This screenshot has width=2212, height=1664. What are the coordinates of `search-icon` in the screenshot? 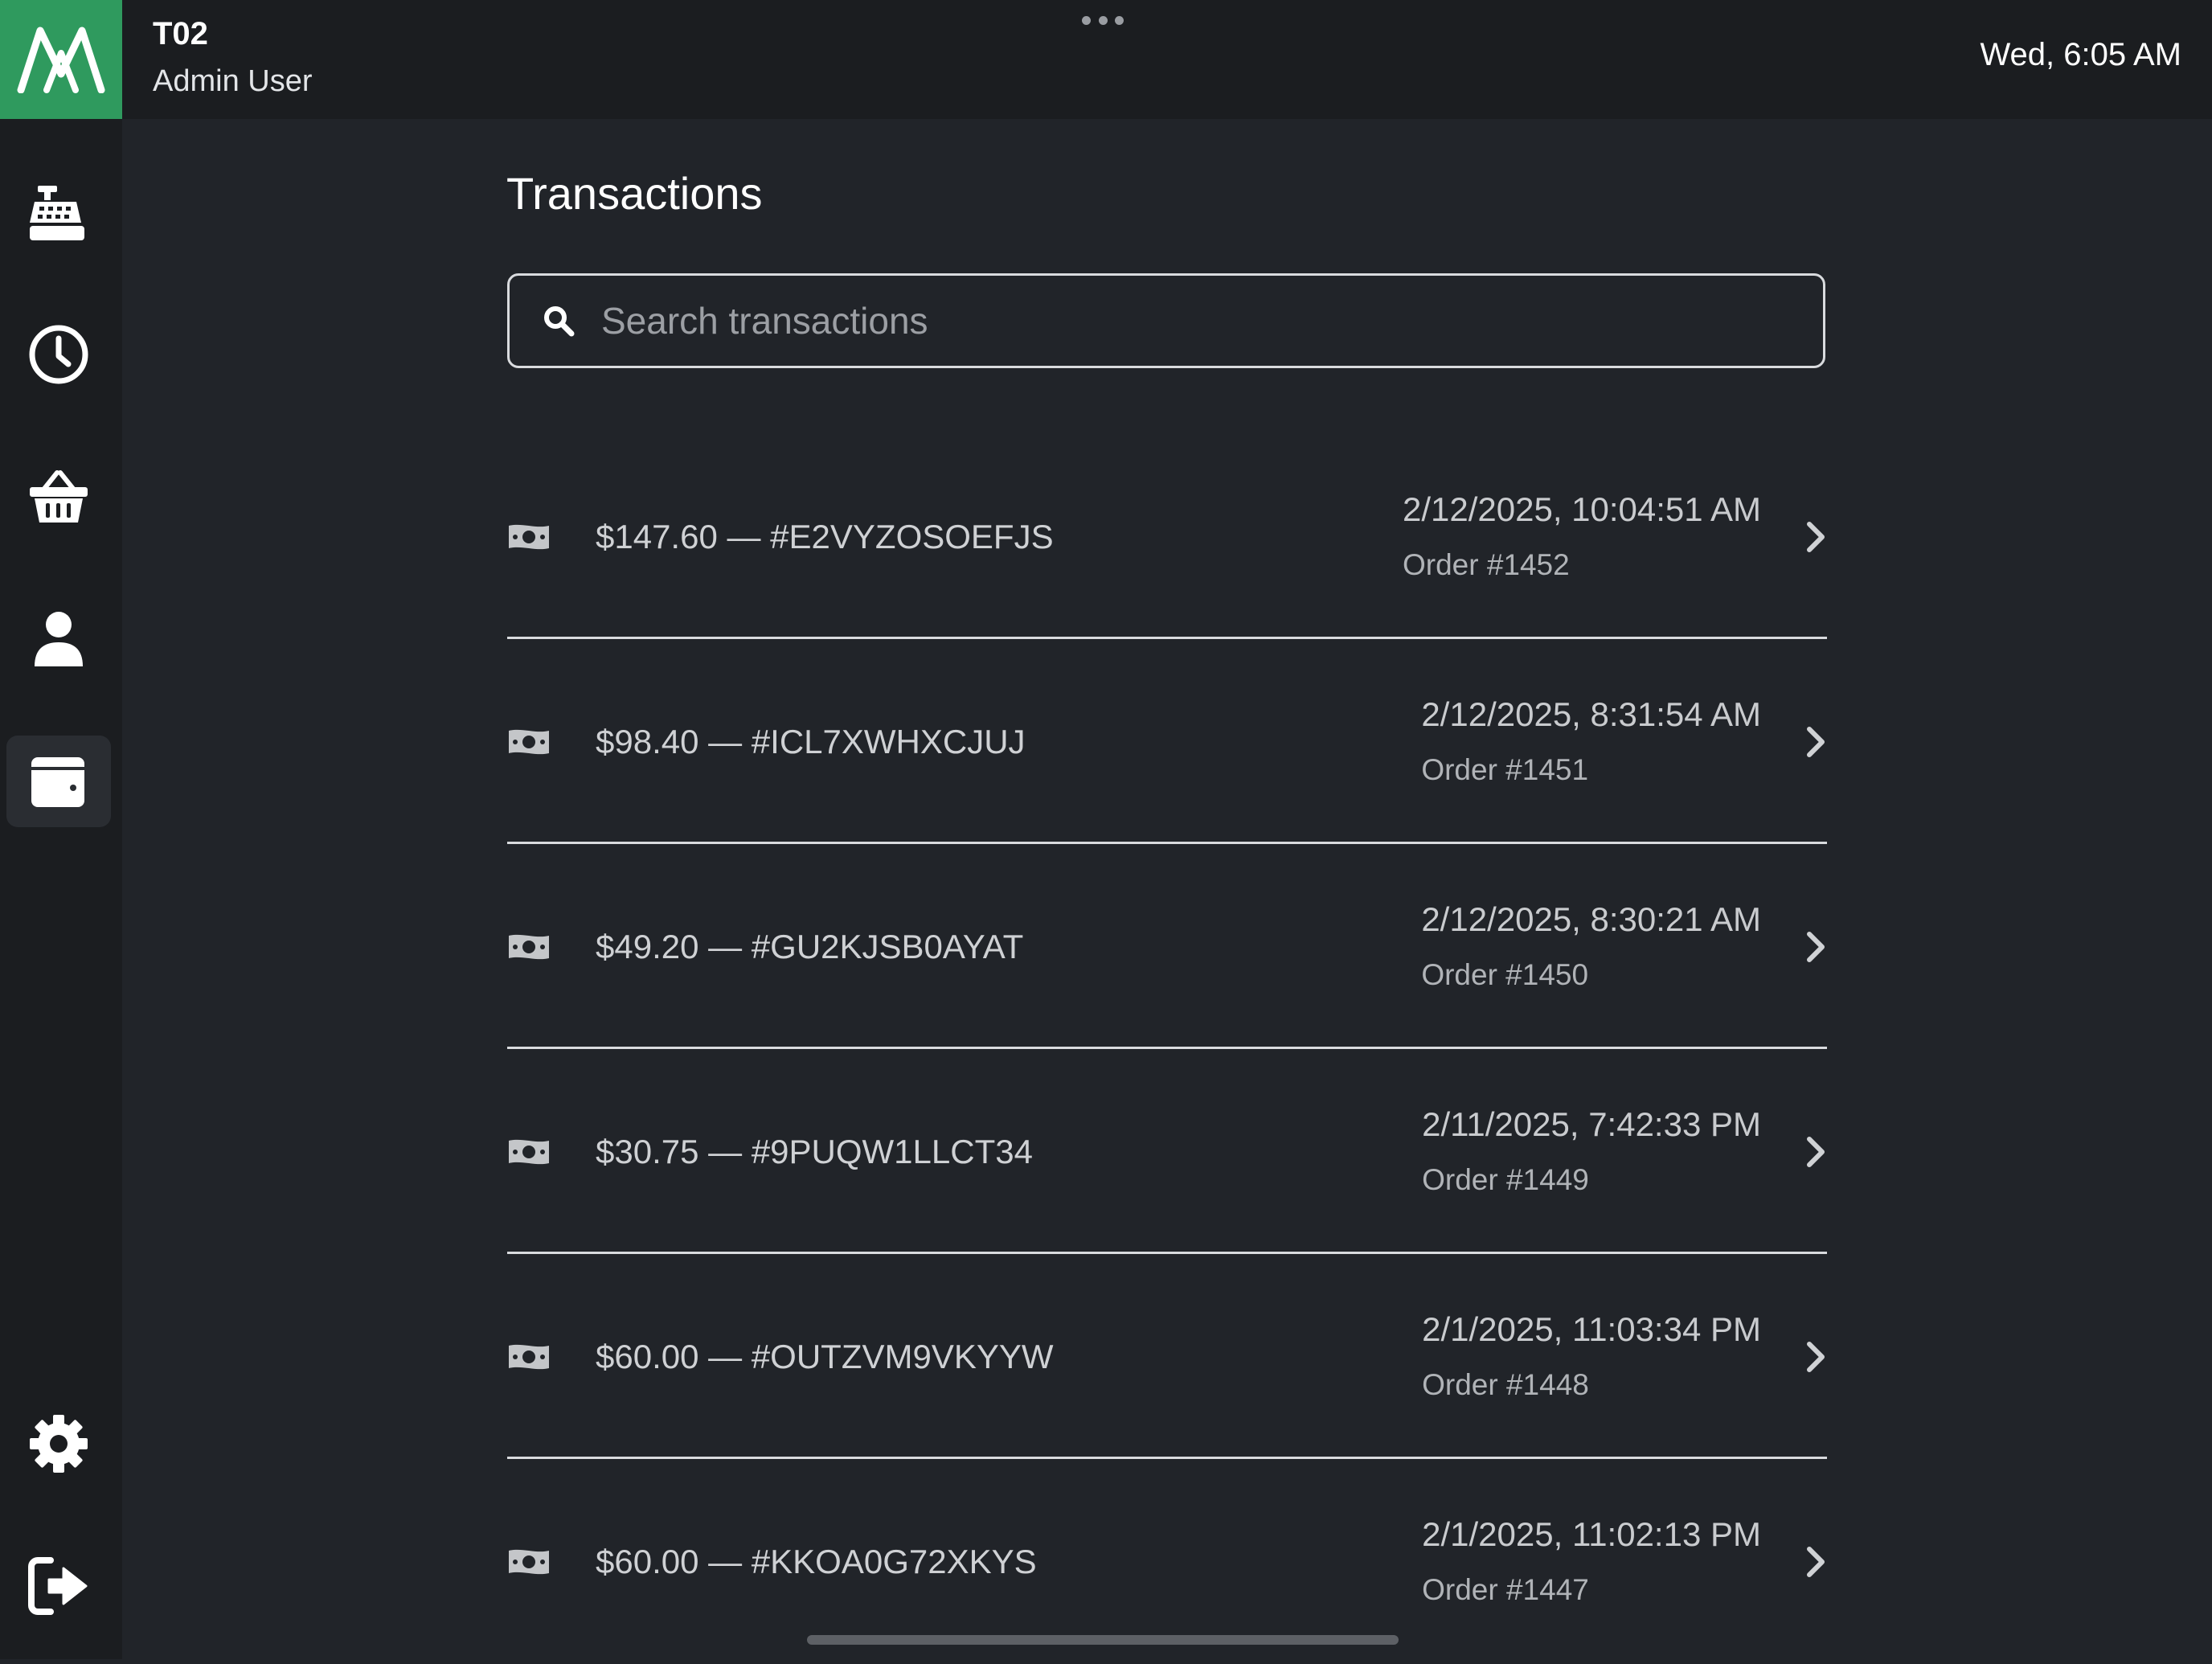 It's located at (559, 321).